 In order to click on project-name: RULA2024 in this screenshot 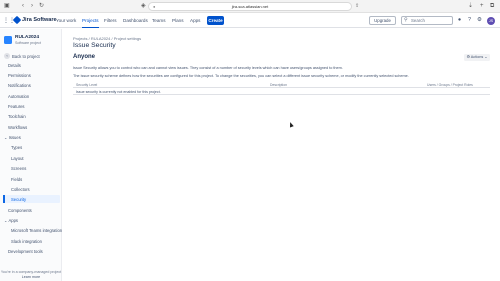, I will do `click(27, 37)`.